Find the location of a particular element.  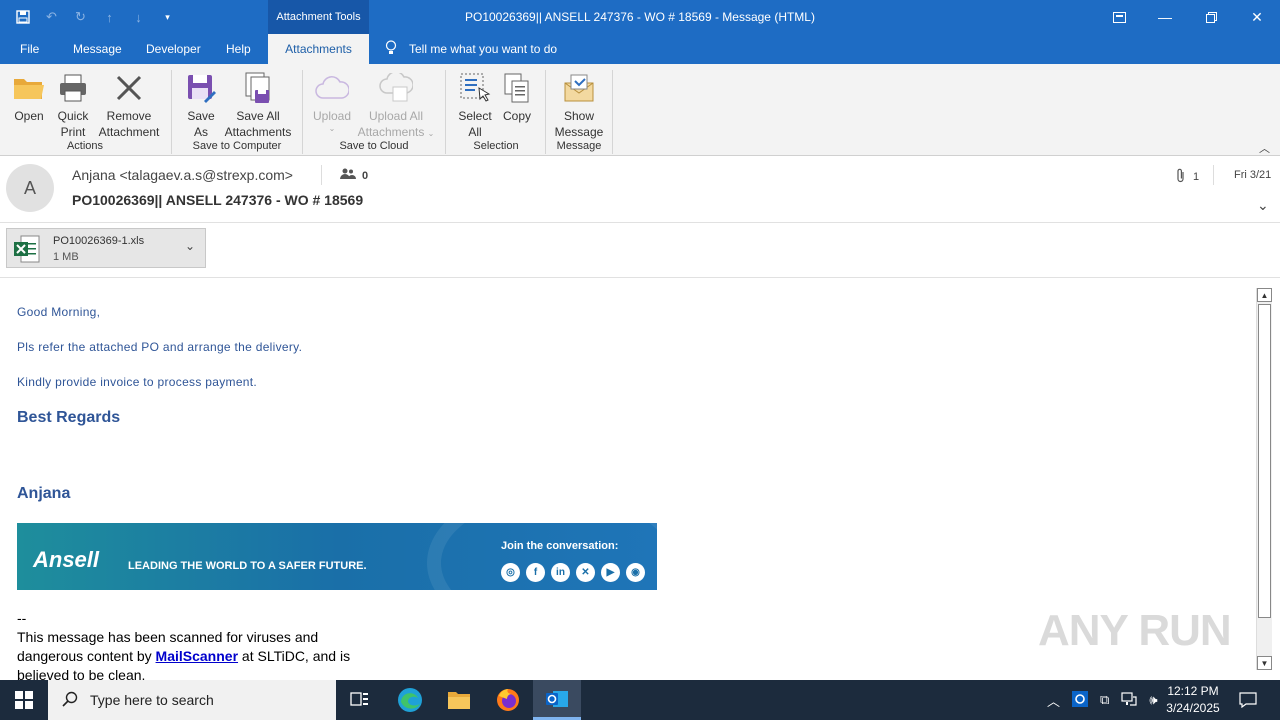

vertical-scrollbar: ▲ ▼ is located at coordinates (1264, 479).